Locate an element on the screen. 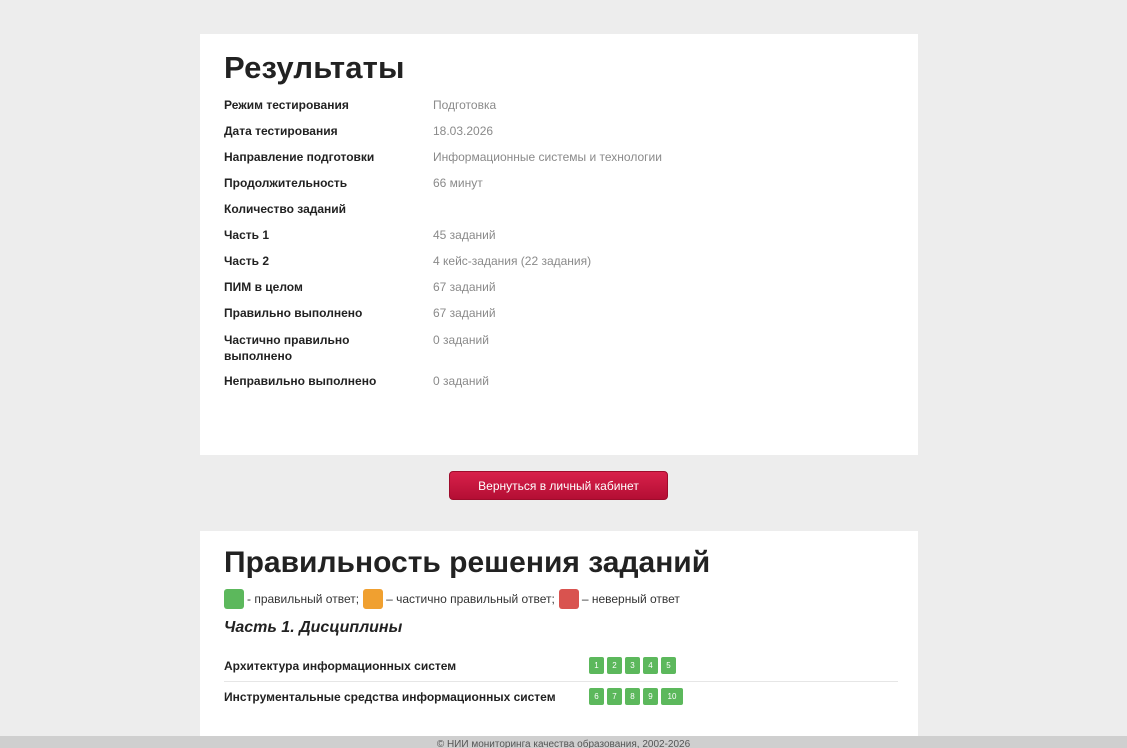 The width and height of the screenshot is (1127, 748). legend-partial-label: – частично правильный ответ; is located at coordinates (470, 599).